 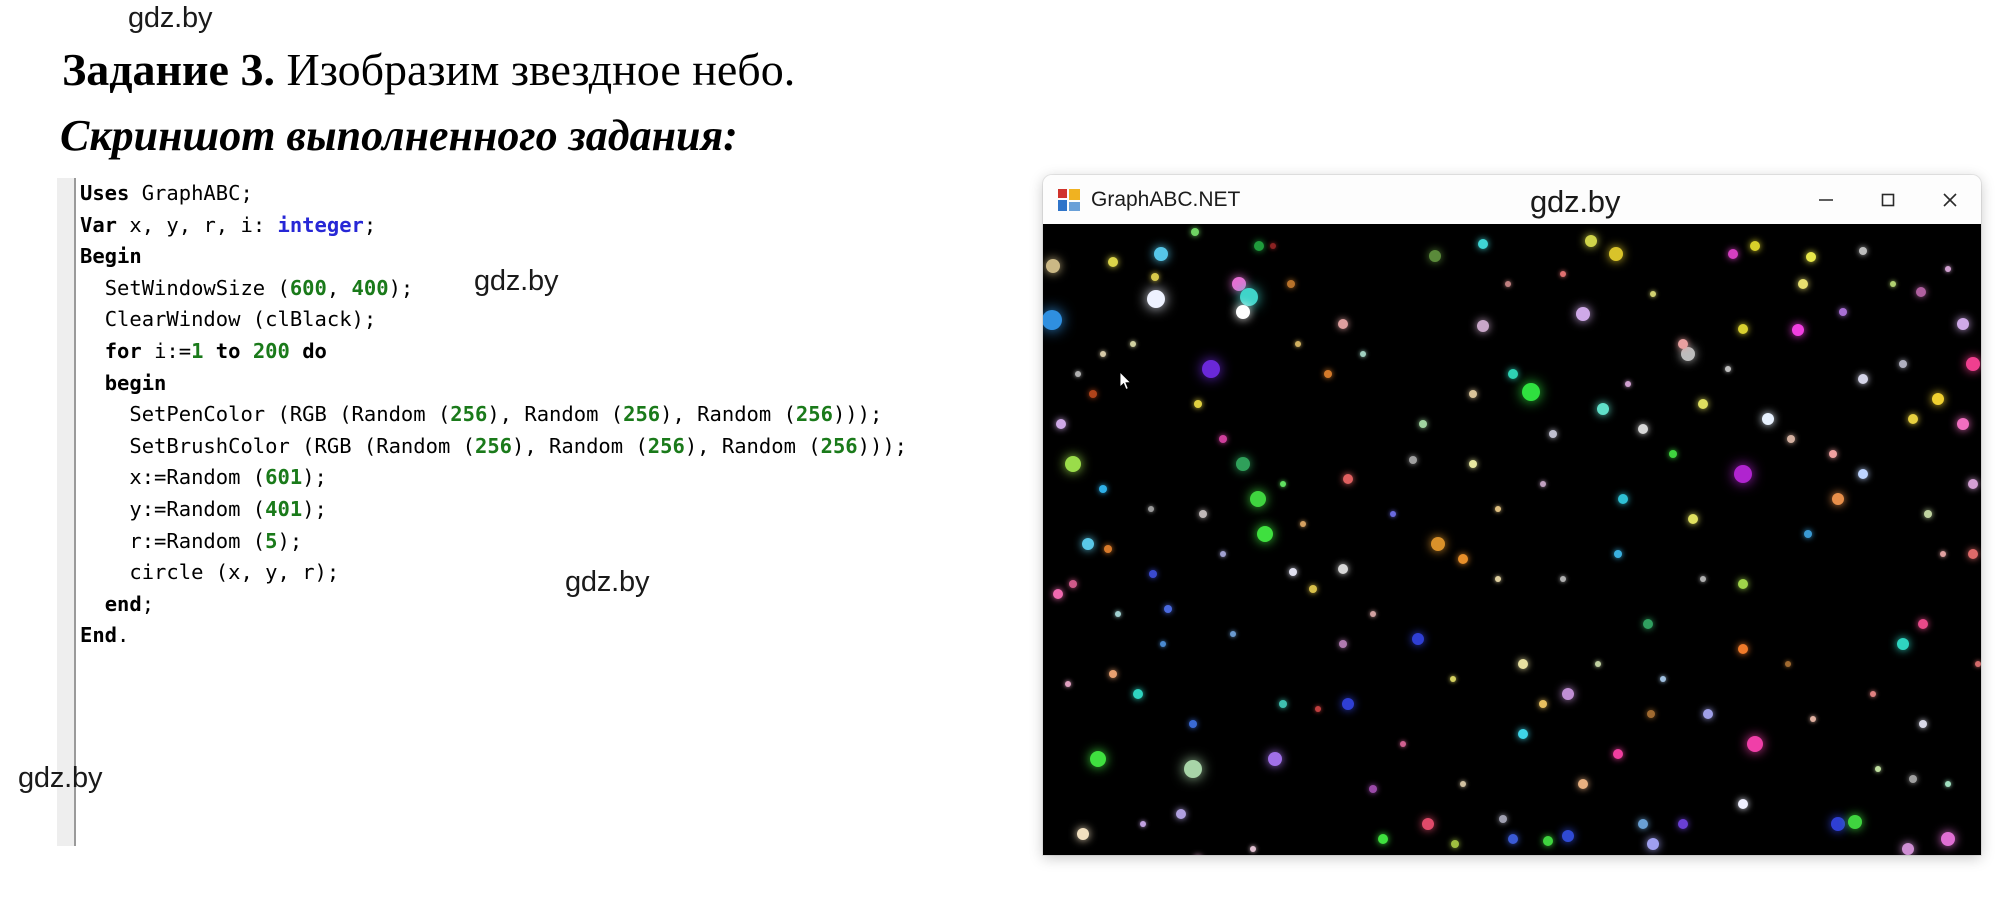 I want to click on code-line: End., so click(x=105, y=635).